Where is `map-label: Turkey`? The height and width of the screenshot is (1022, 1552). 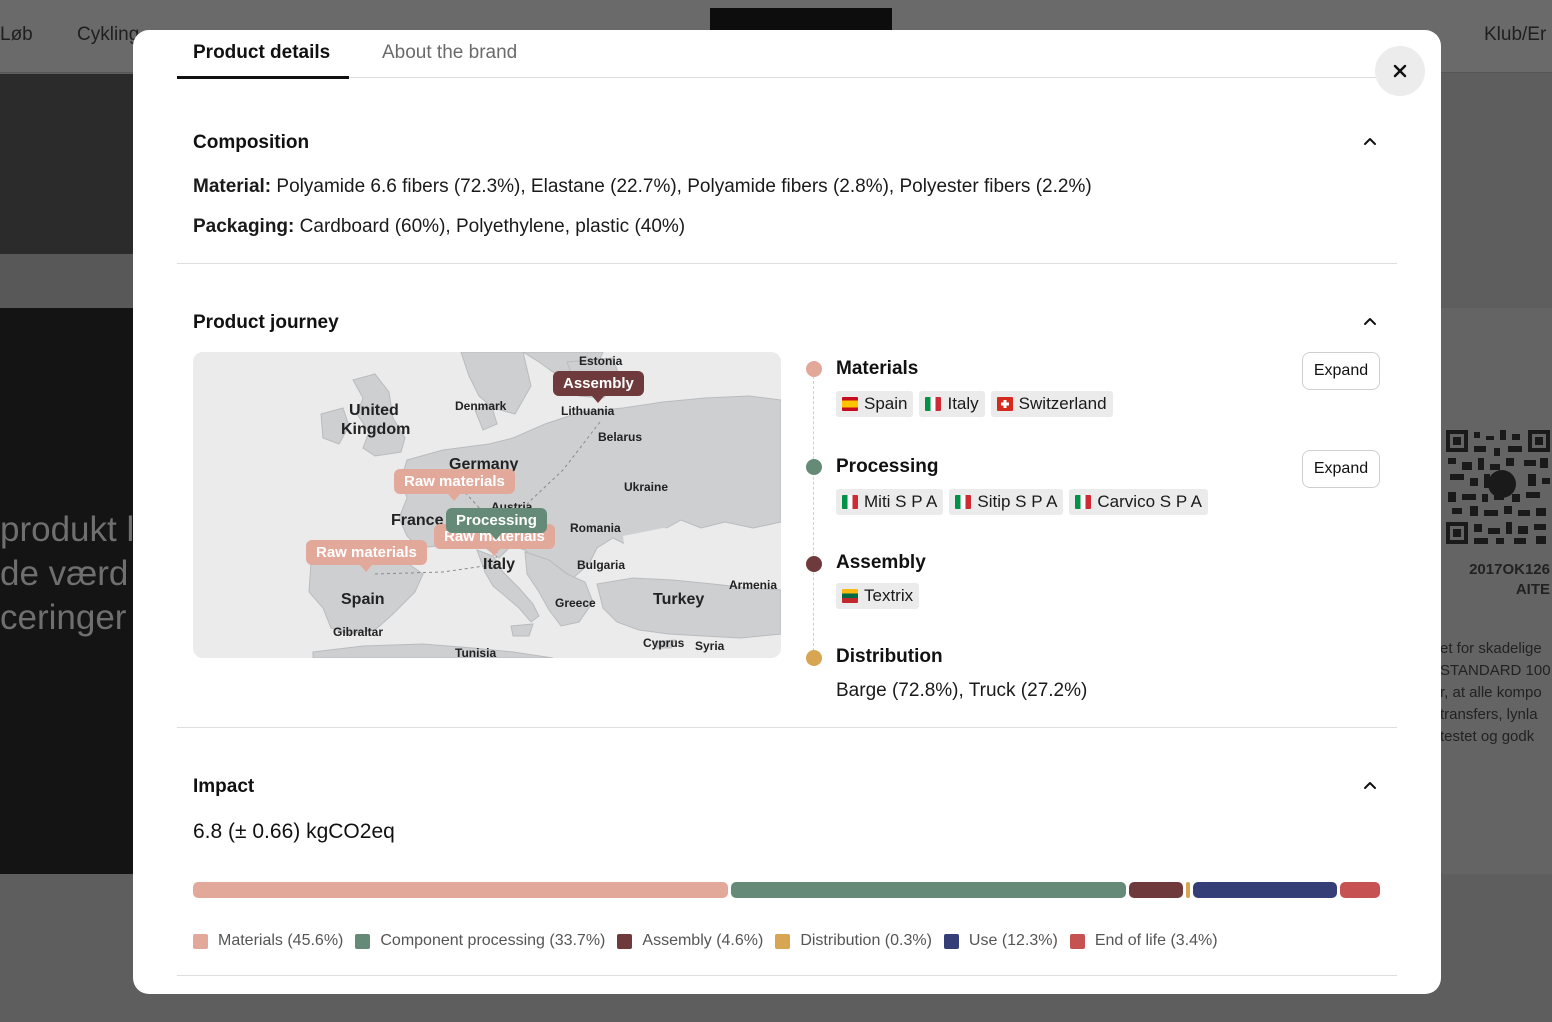
map-label: Turkey is located at coordinates (679, 599).